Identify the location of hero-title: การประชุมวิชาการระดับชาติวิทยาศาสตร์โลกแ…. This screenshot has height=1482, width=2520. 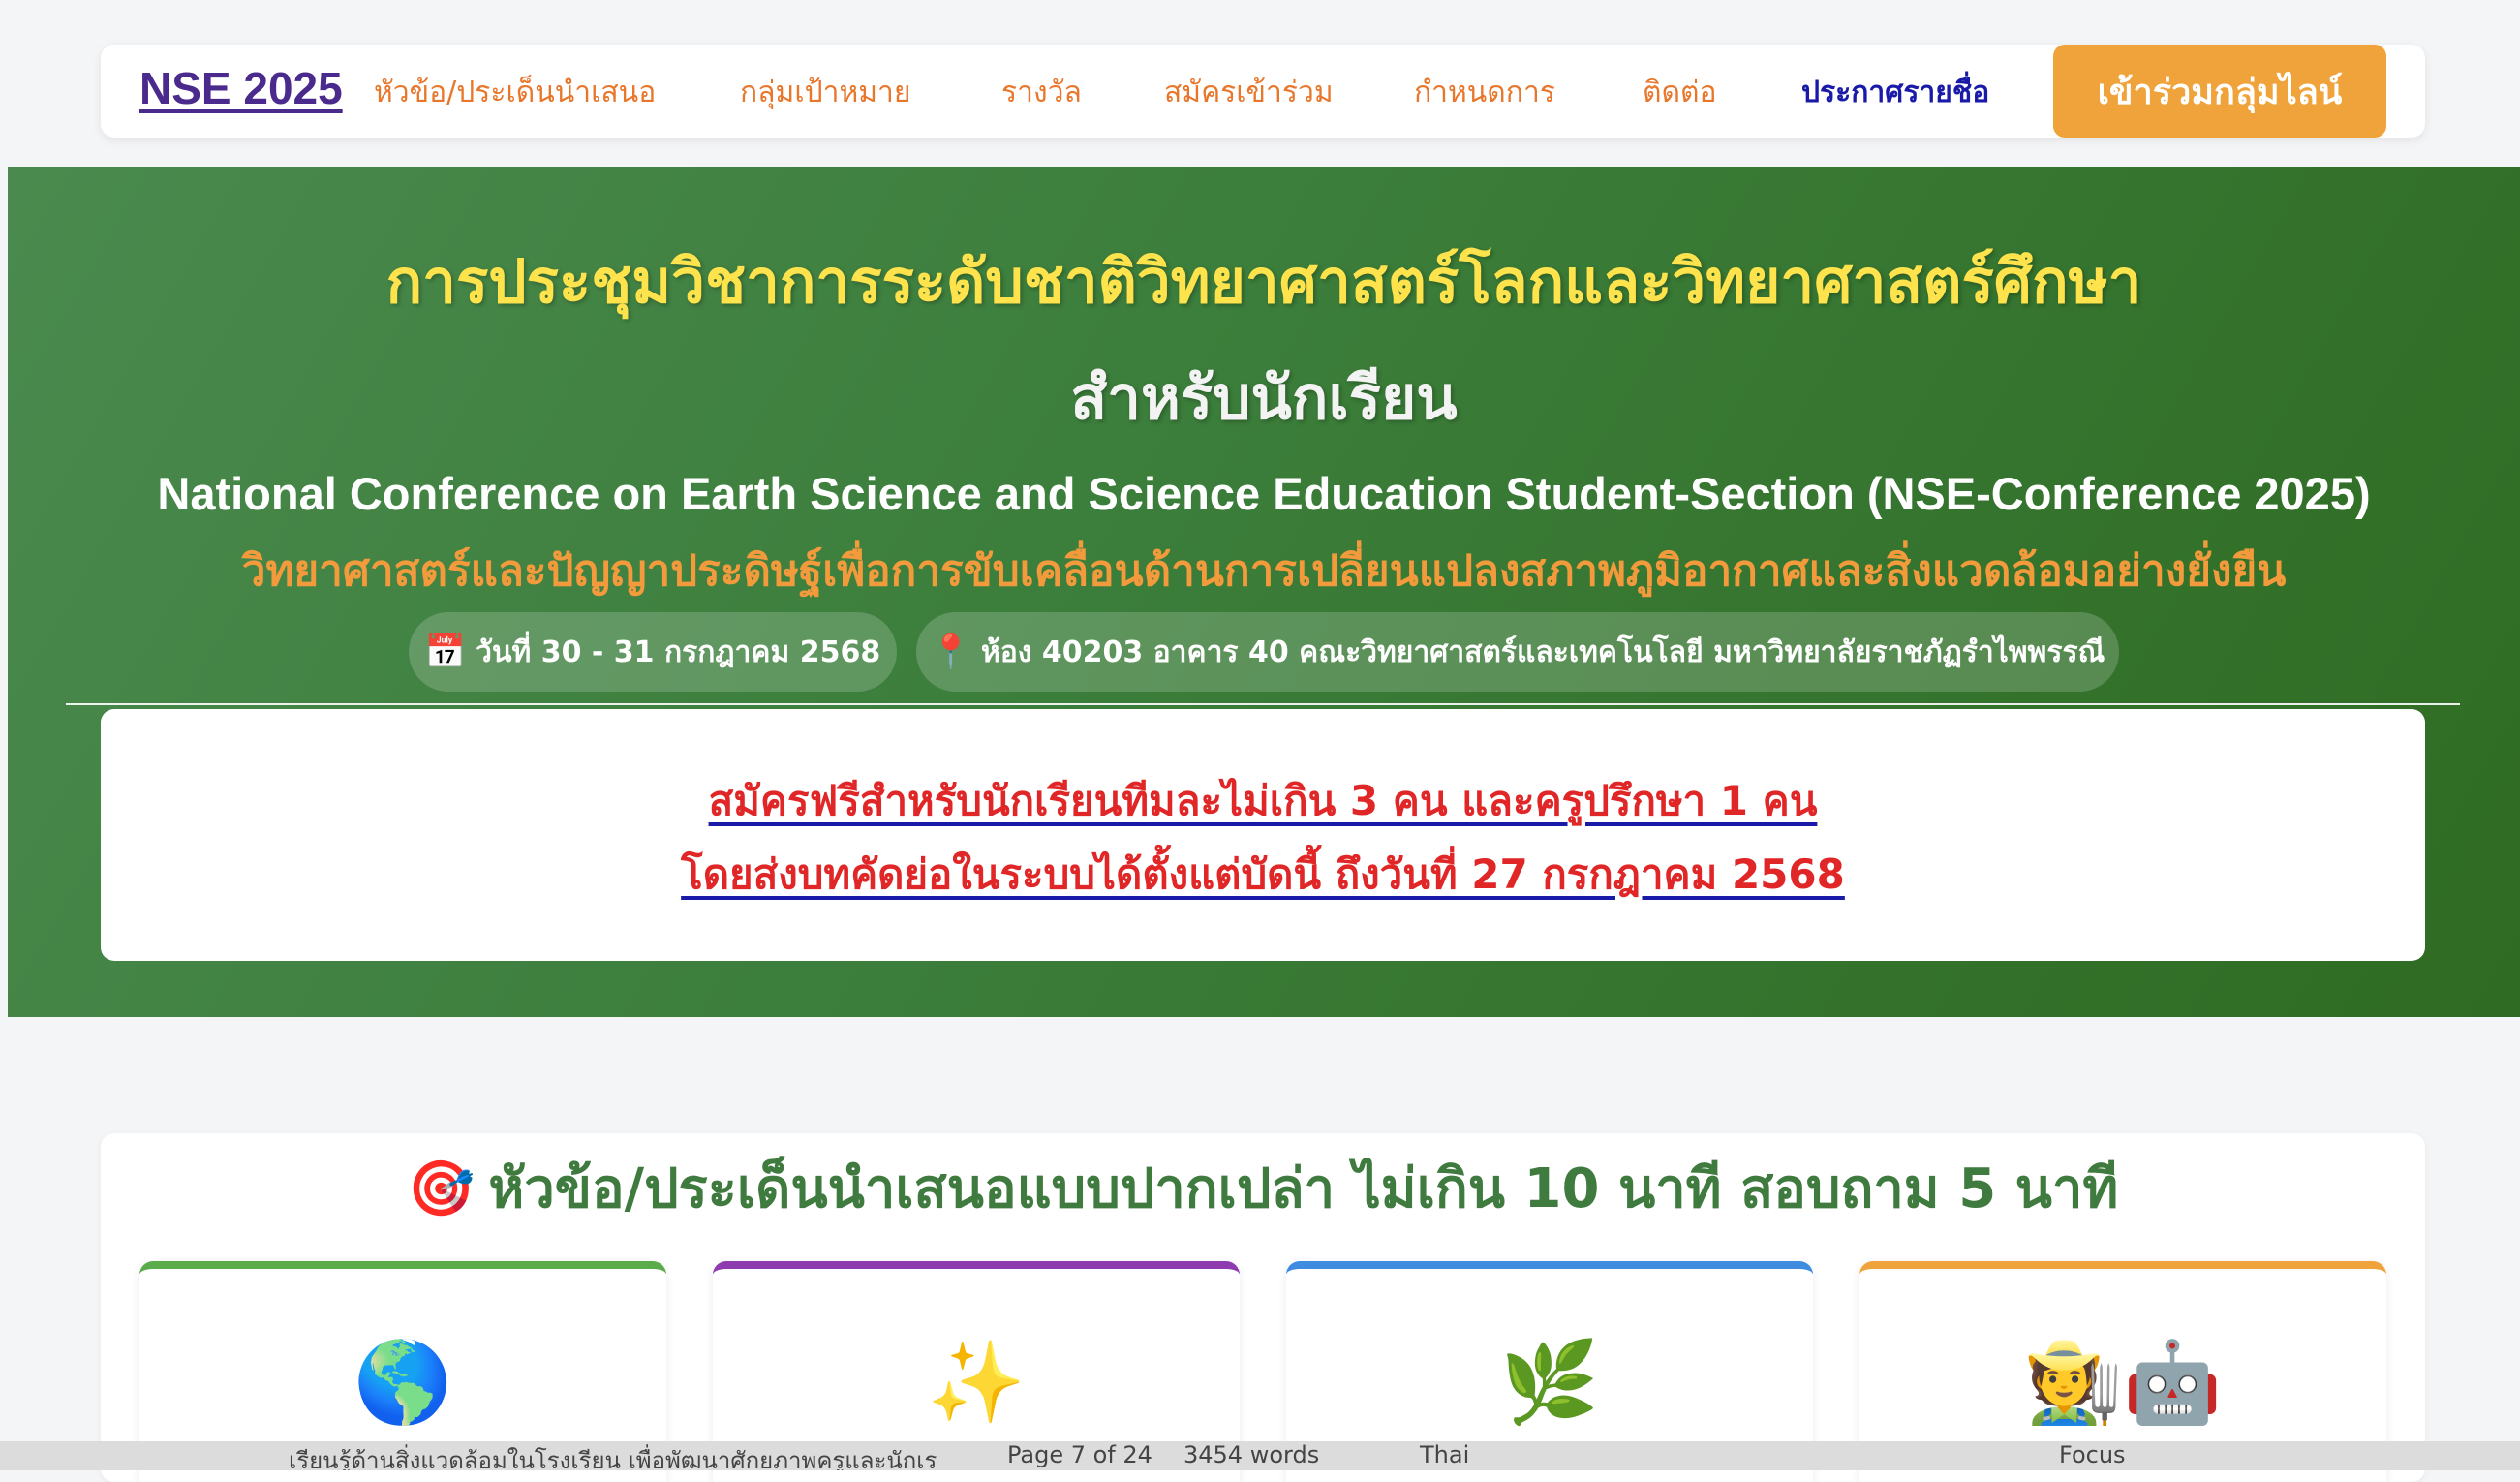
(1264, 281).